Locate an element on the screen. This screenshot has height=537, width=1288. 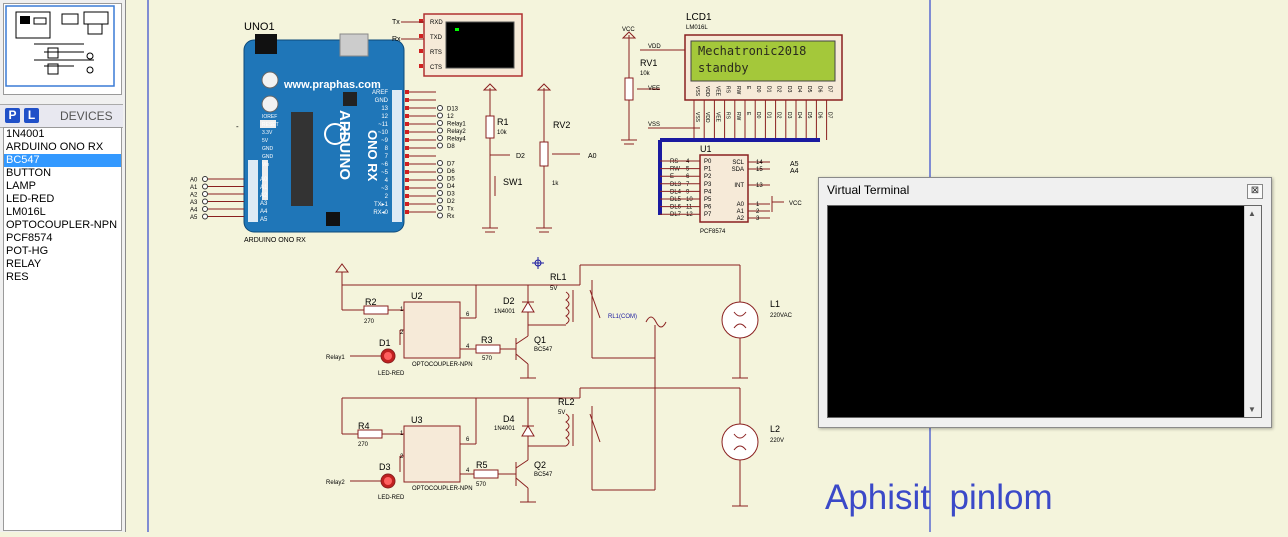
net-label: 12 is located at coordinates (450, 117).